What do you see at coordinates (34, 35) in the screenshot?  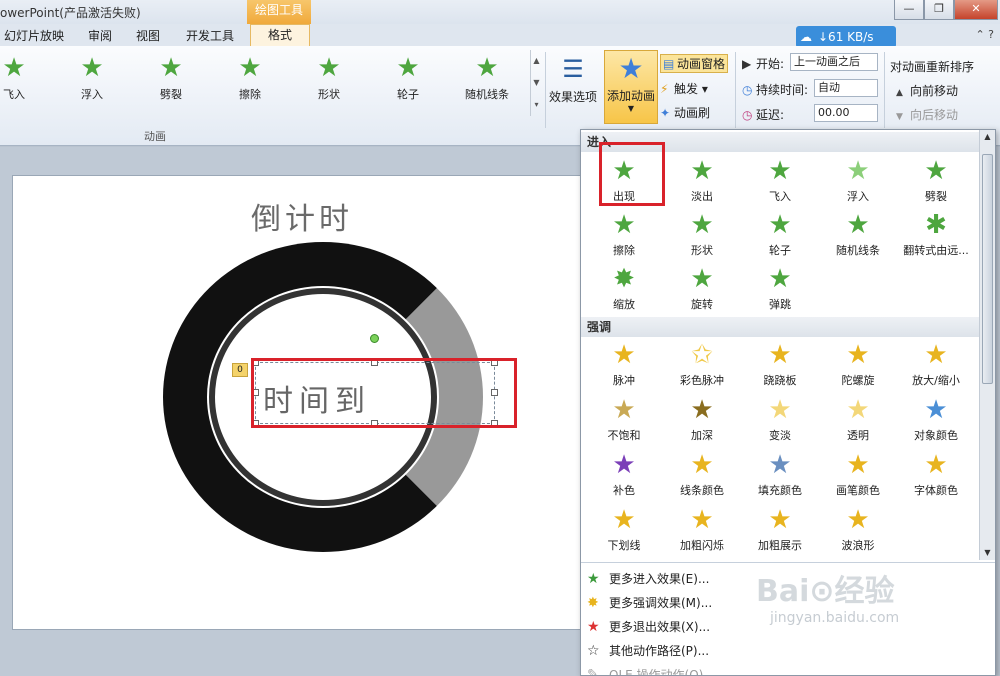 I see `tab-slideshow: 幻灯片放映` at bounding box center [34, 35].